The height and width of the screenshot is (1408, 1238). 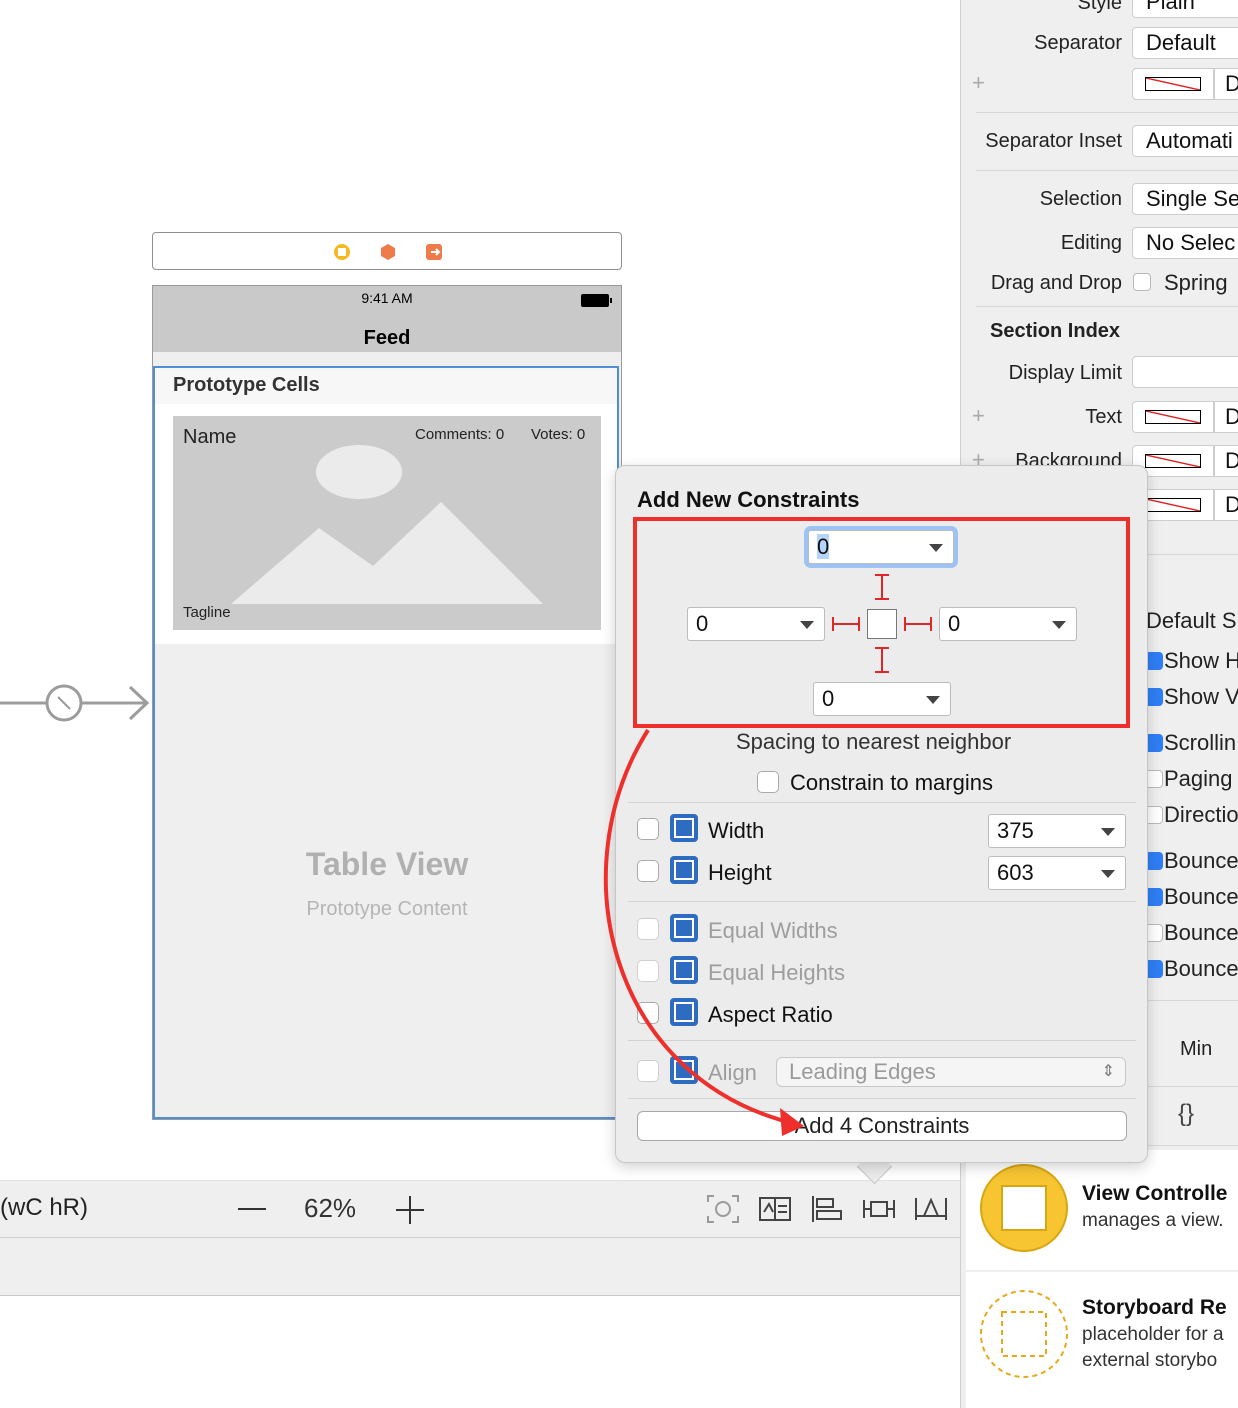 I want to click on separator-popup: Default, so click(x=1185, y=43).